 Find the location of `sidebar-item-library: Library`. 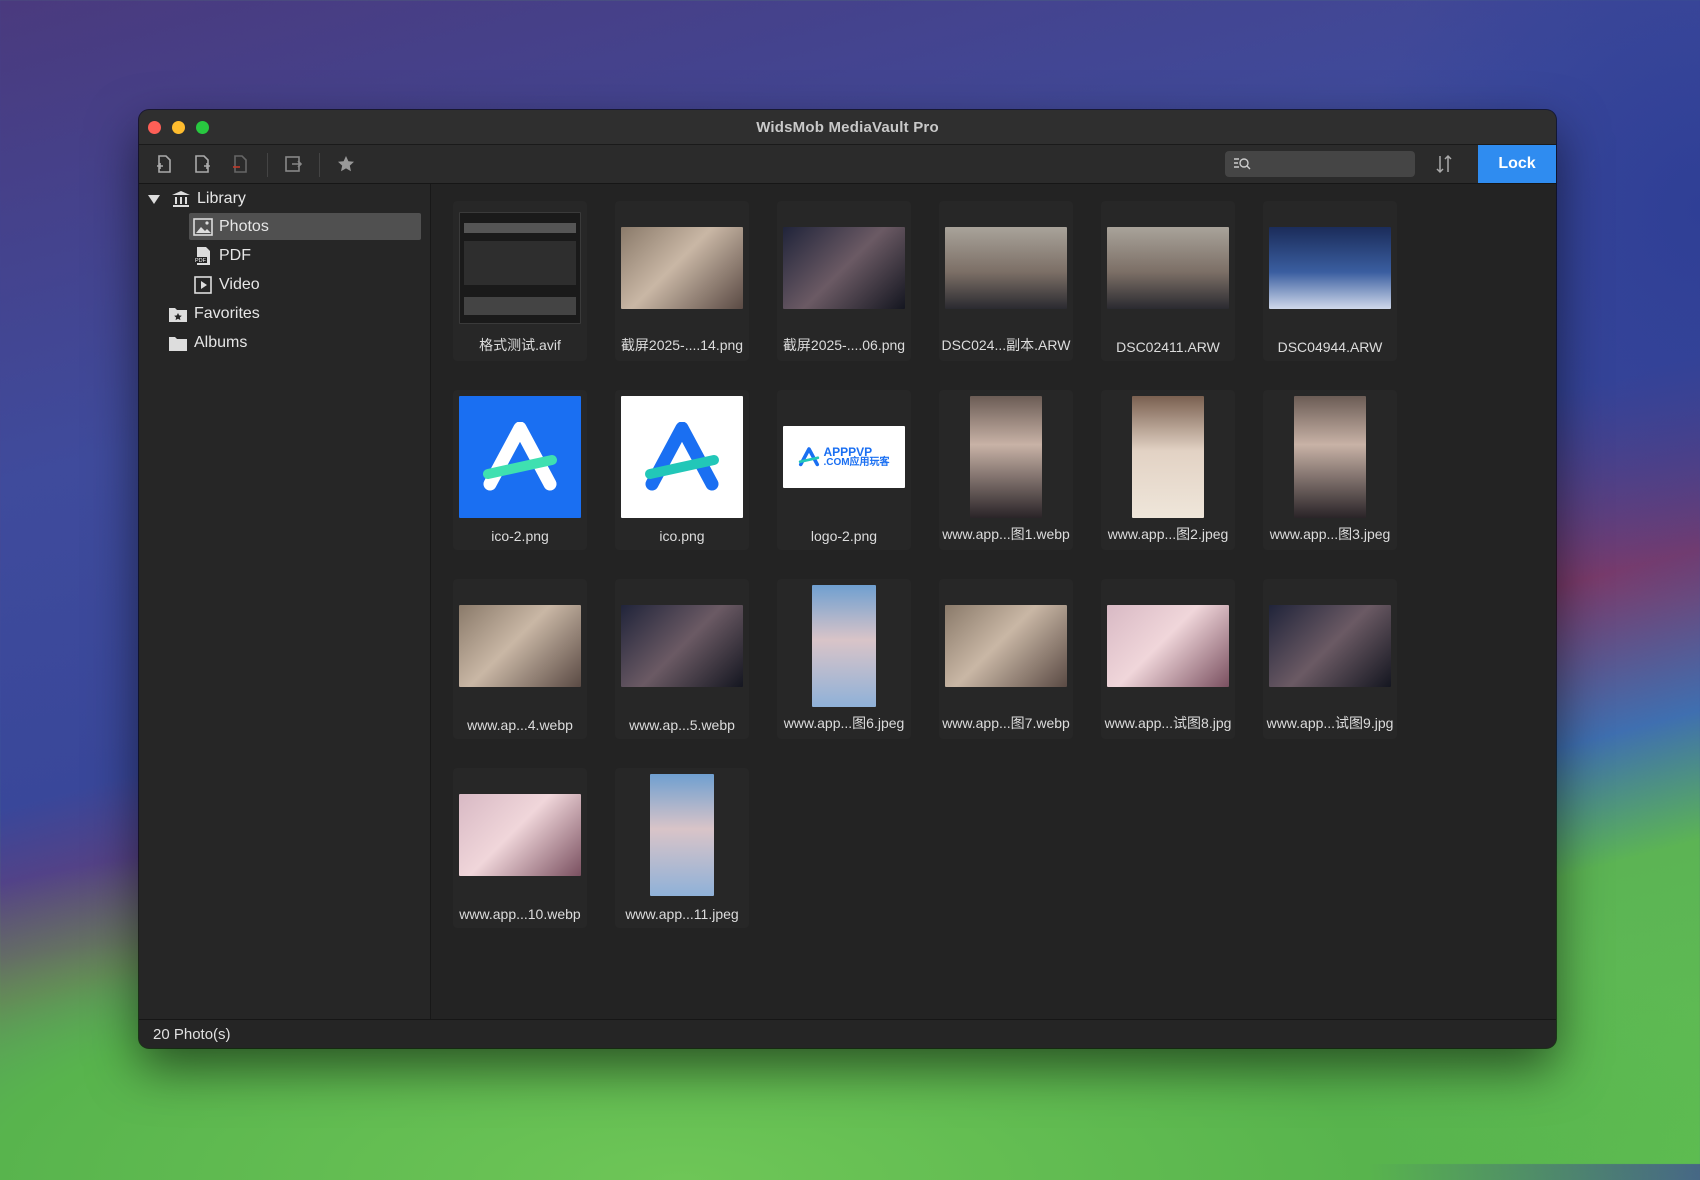

sidebar-item-library: Library is located at coordinates (196, 198).